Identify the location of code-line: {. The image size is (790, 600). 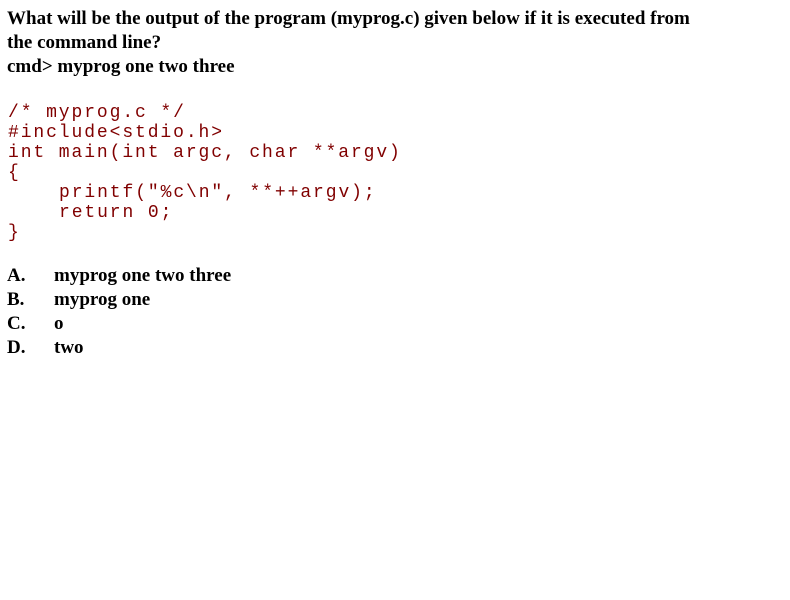
(14, 173).